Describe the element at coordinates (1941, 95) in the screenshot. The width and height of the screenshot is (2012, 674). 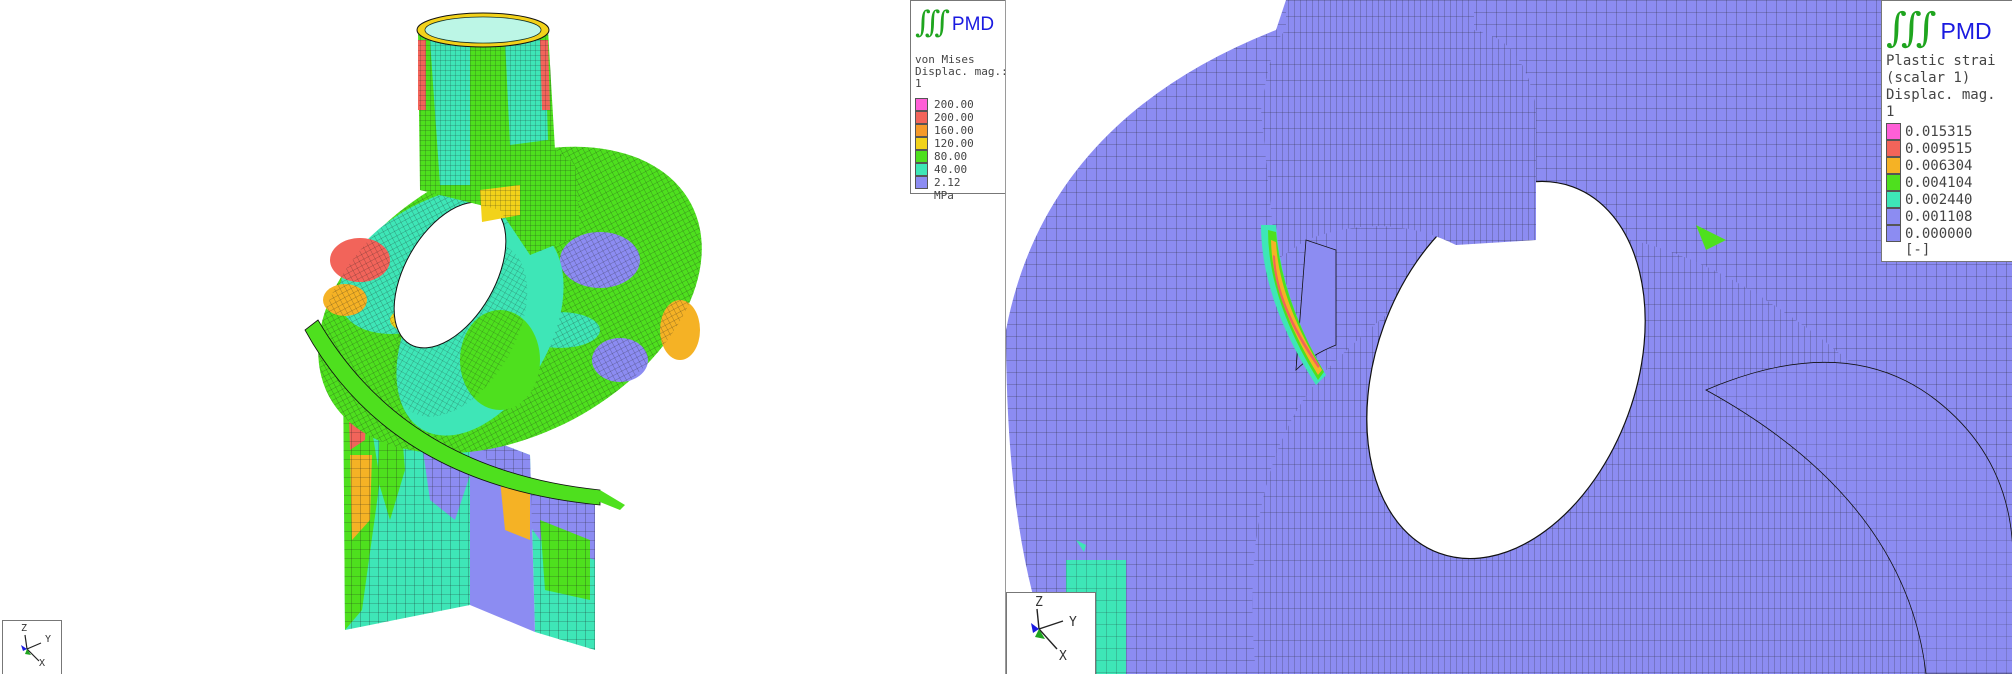
I see `legend-displacement: Displac. mag.` at that location.